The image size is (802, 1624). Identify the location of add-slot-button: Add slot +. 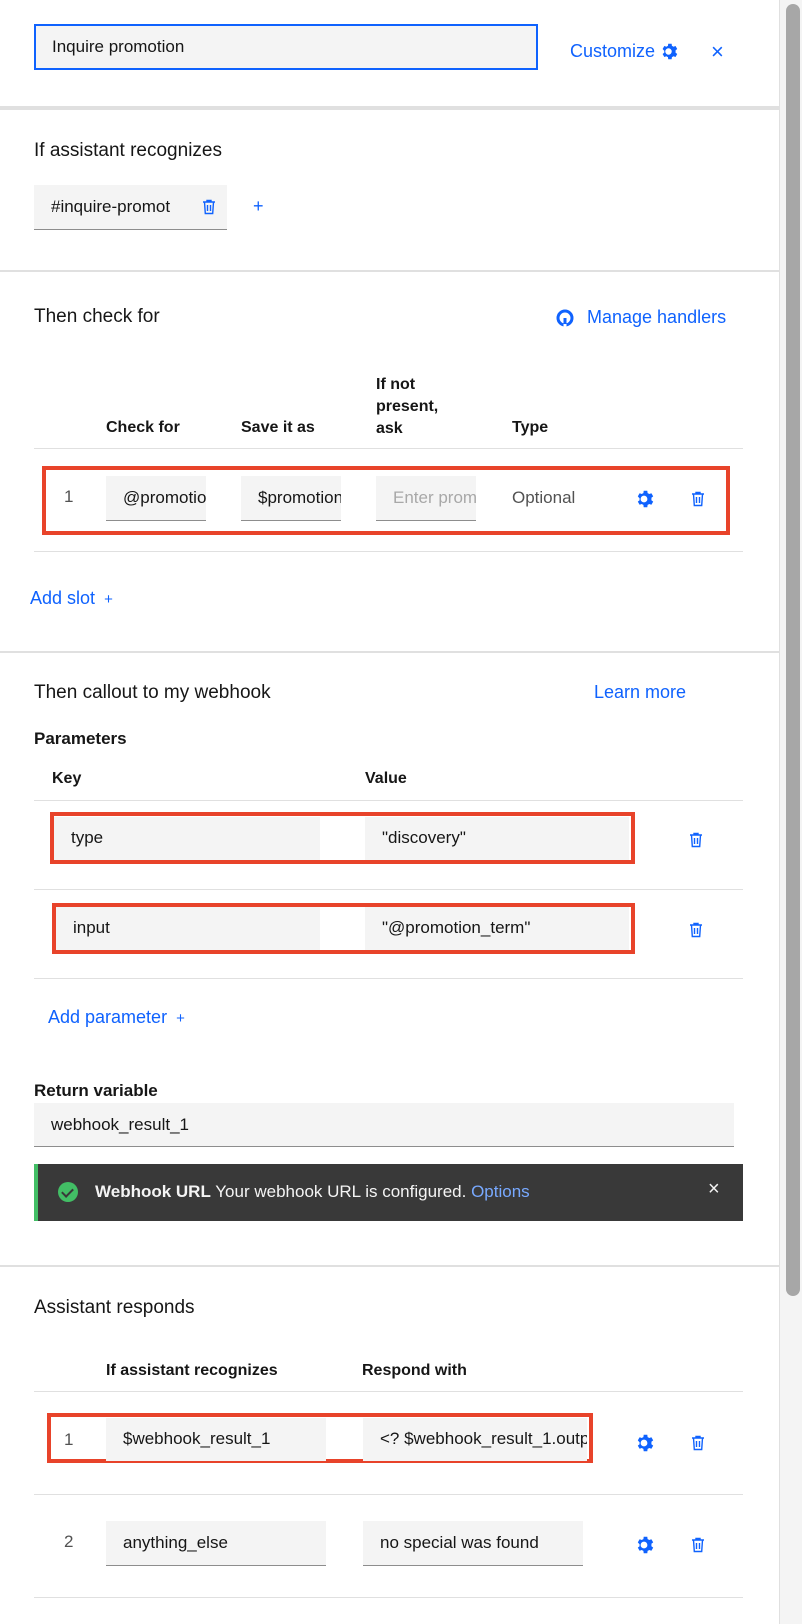
(71, 598).